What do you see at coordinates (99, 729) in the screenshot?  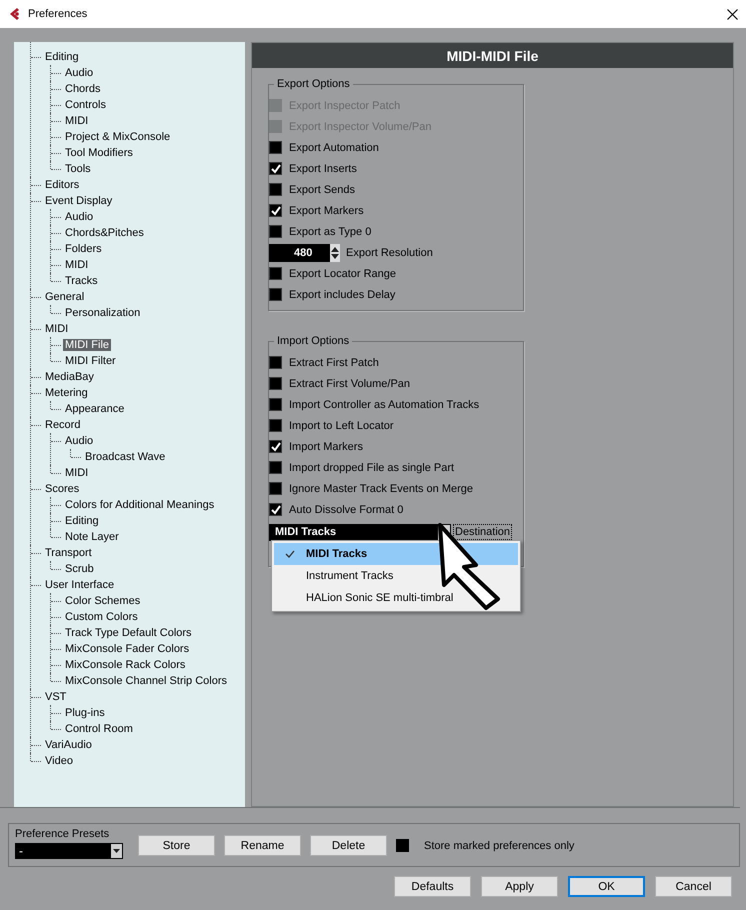 I see `tree-item: Control Room` at bounding box center [99, 729].